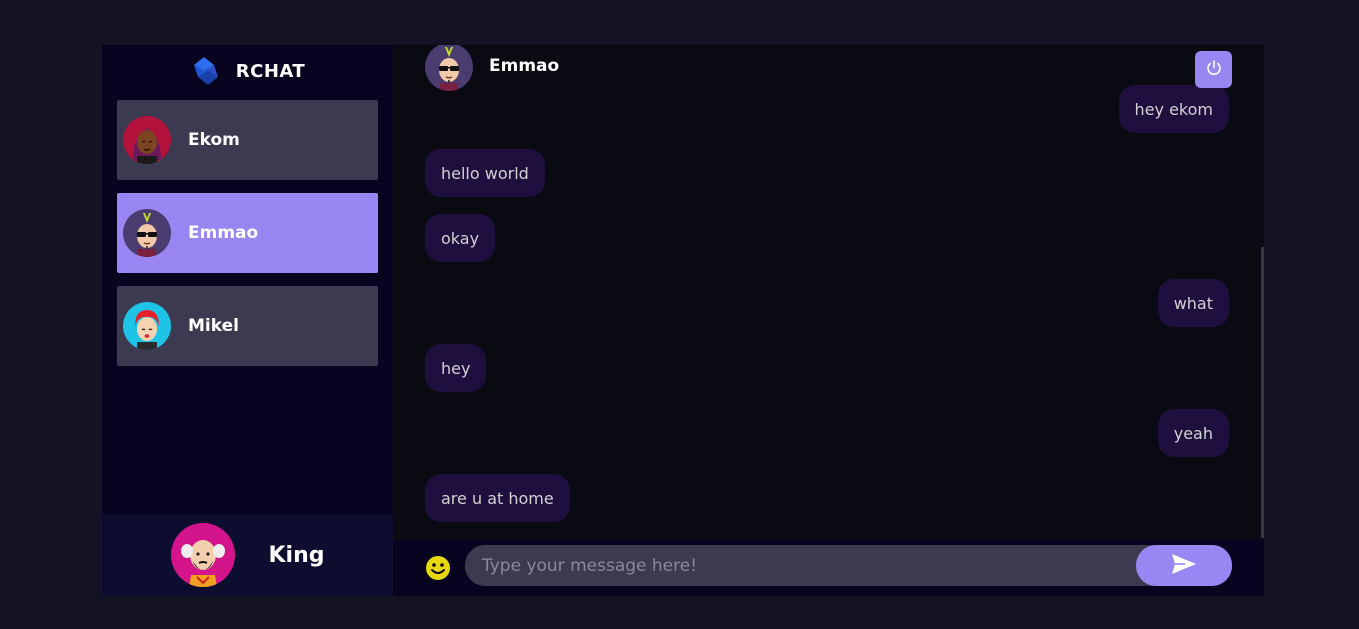 This screenshot has height=629, width=1359. Describe the element at coordinates (1262, 392) in the screenshot. I see `message-scrollbar` at that location.